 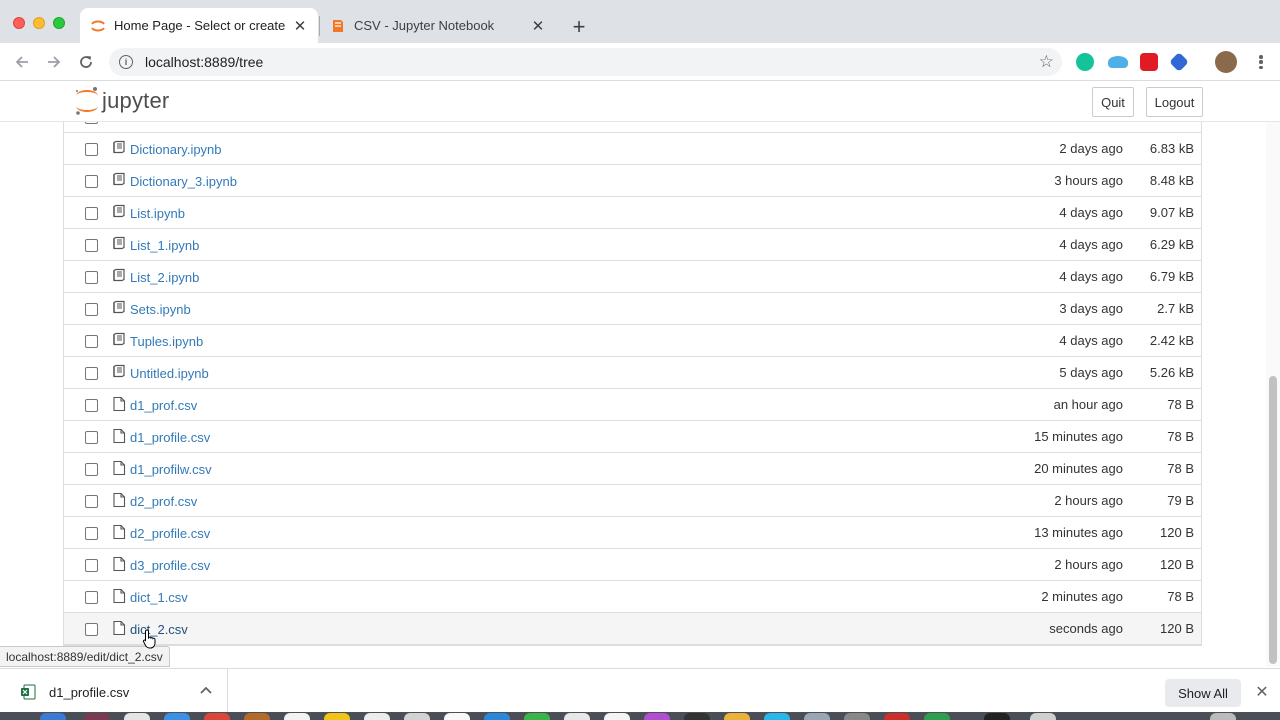 What do you see at coordinates (1226, 62) in the screenshot?
I see `profile-avatar` at bounding box center [1226, 62].